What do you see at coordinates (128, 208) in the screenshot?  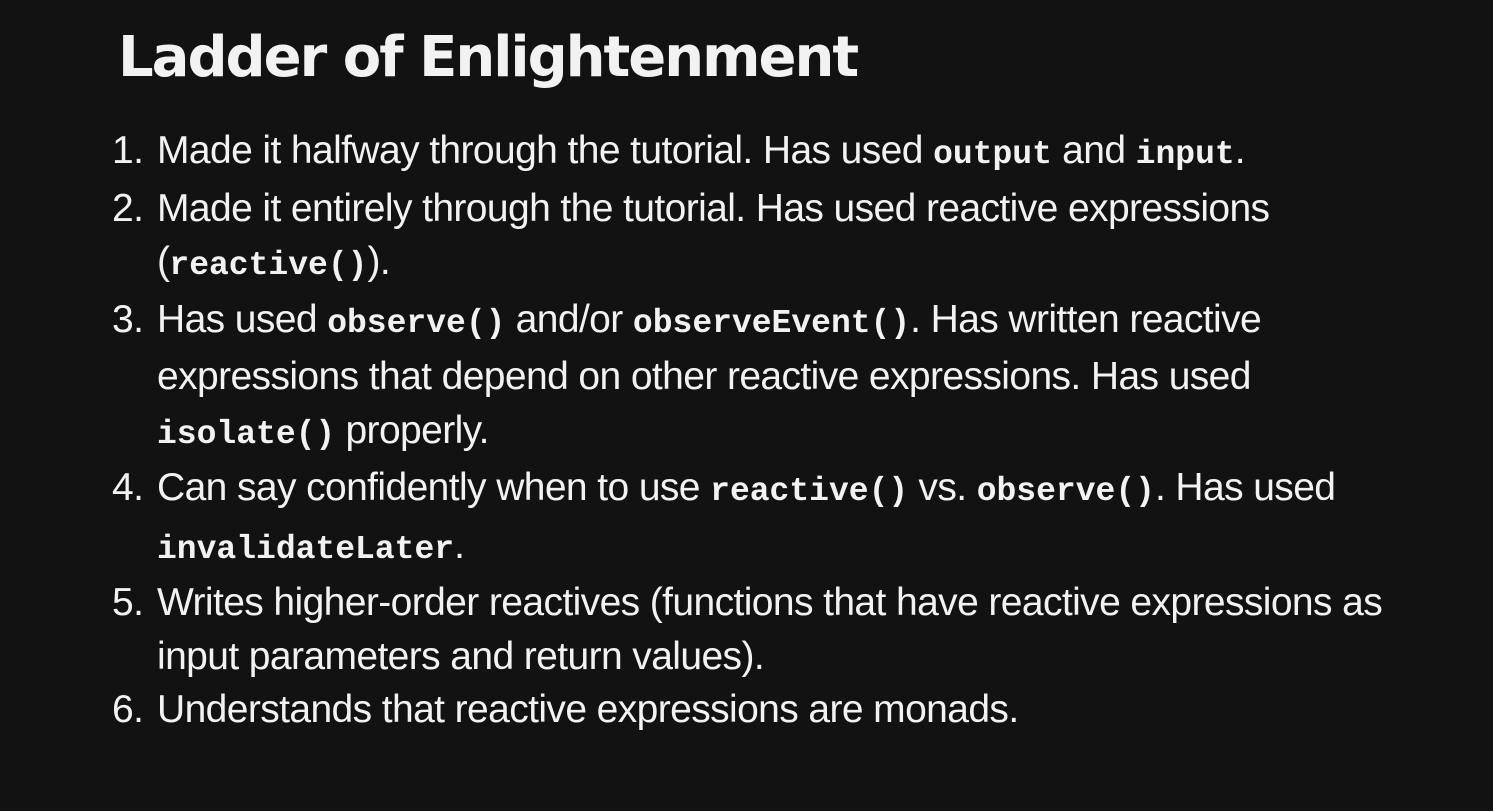 I see `list-item-number: 2.` at bounding box center [128, 208].